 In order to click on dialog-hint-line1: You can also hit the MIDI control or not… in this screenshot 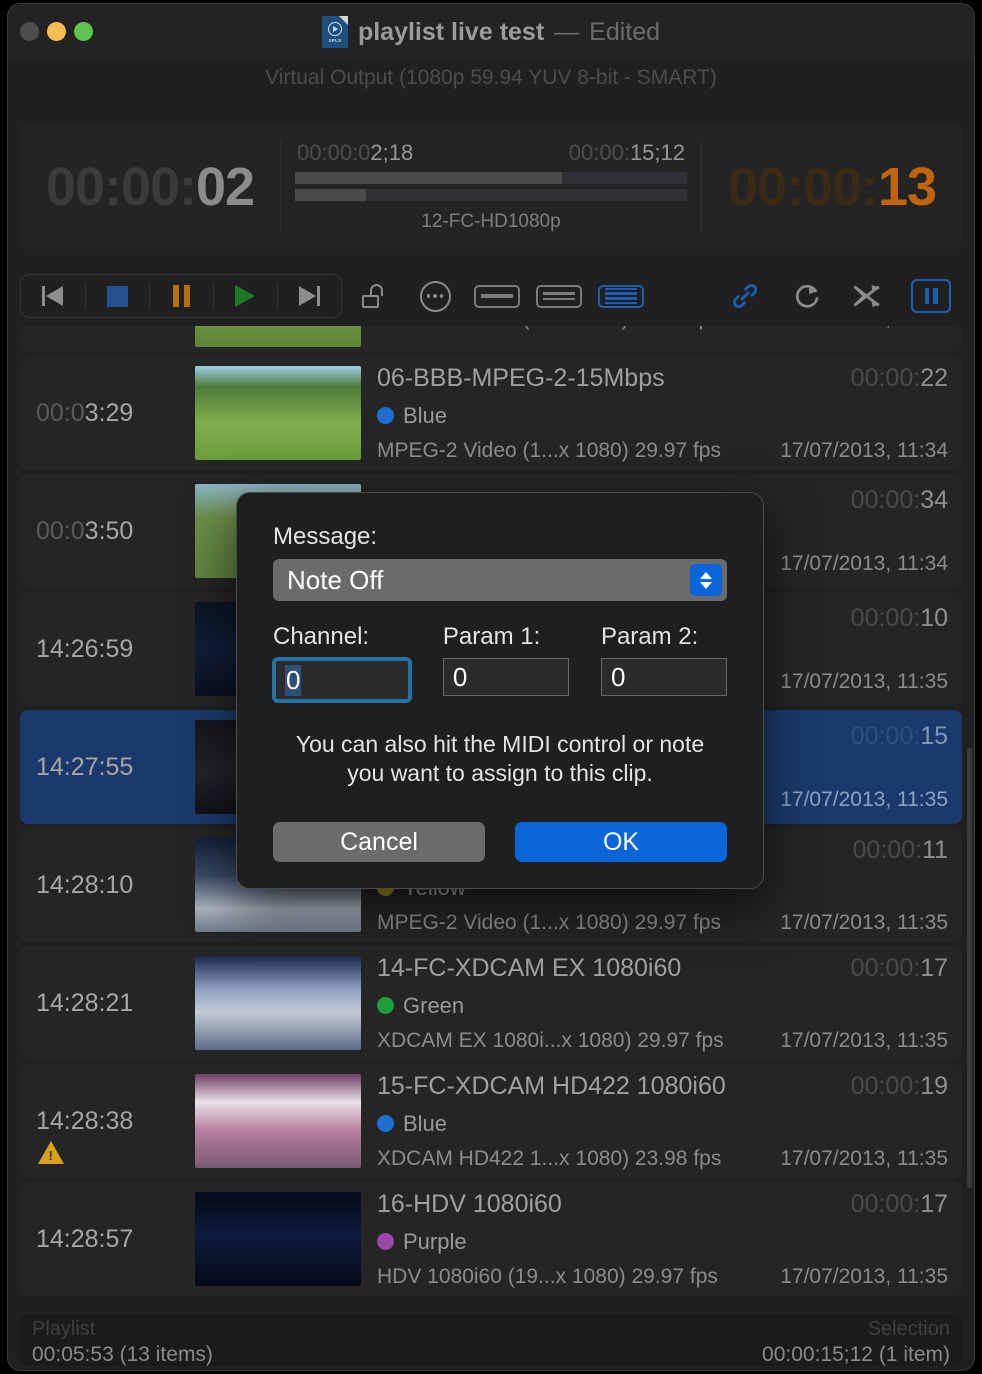, I will do `click(500, 744)`.